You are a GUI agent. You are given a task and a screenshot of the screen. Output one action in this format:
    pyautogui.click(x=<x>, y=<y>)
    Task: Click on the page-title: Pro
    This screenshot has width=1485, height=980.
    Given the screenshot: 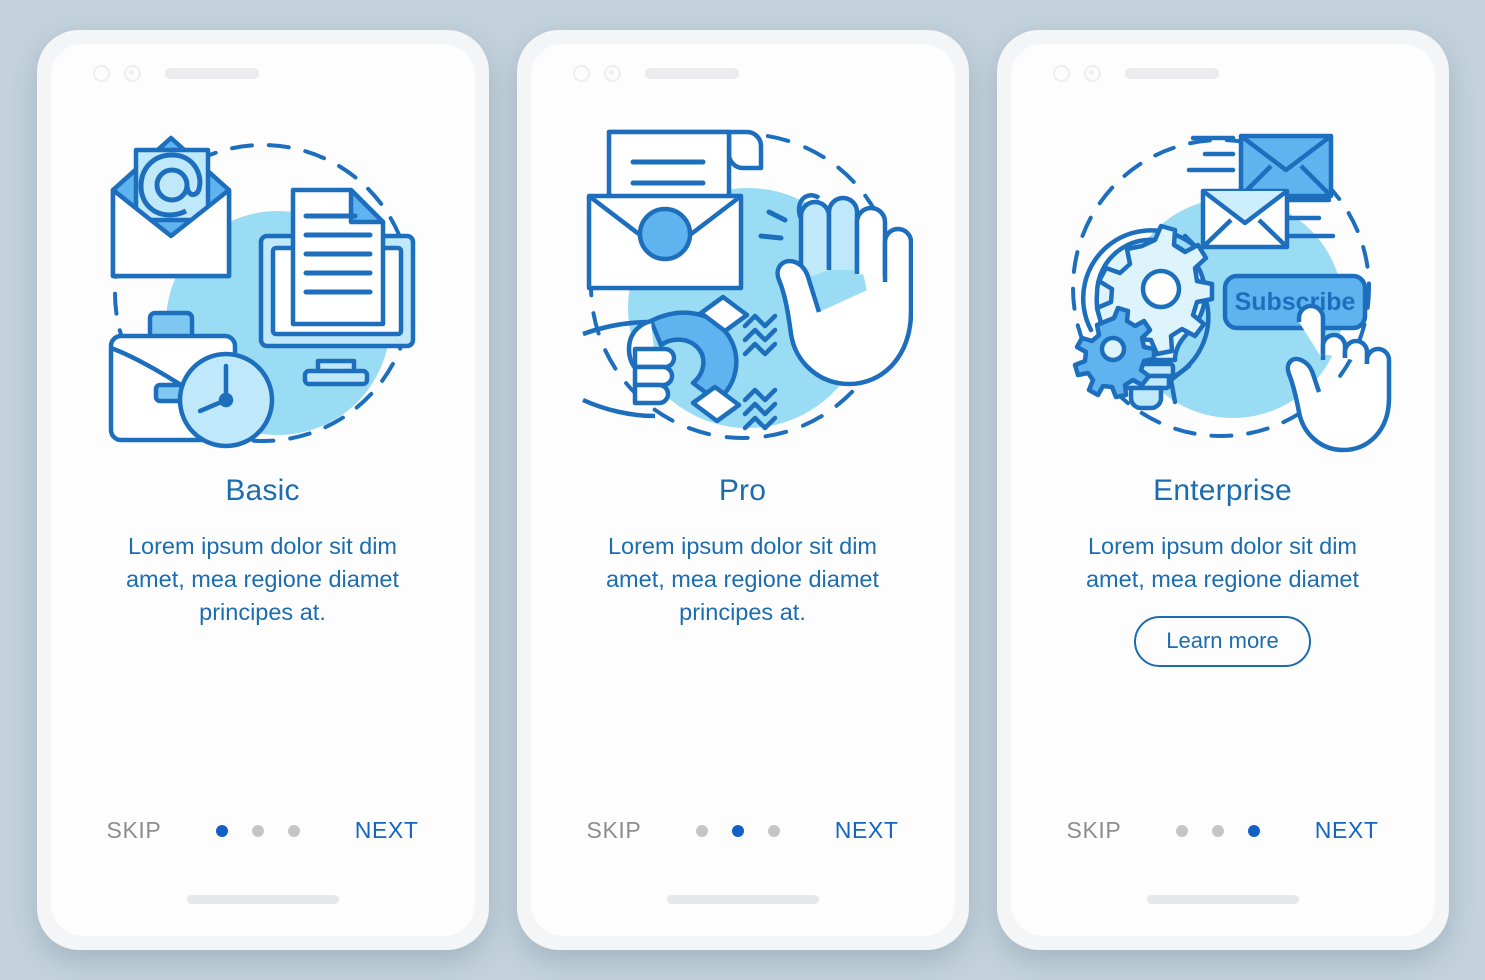 What is the action you would take?
    pyautogui.click(x=742, y=490)
    